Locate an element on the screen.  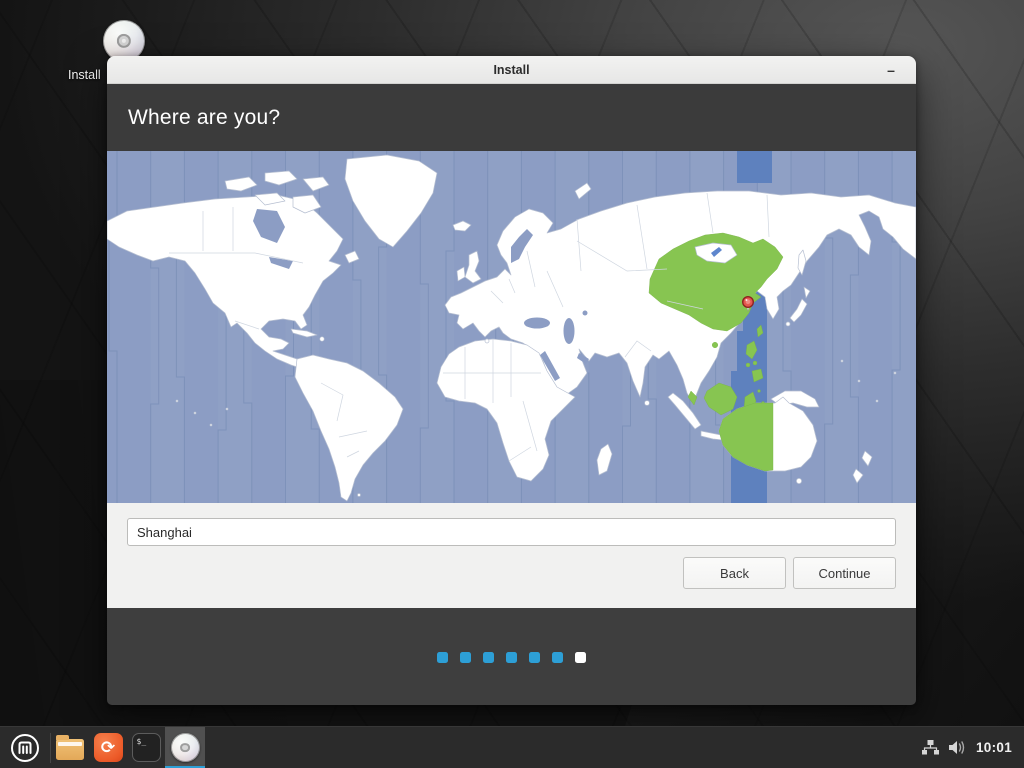
mint-logo-icon is located at coordinates (25, 747).